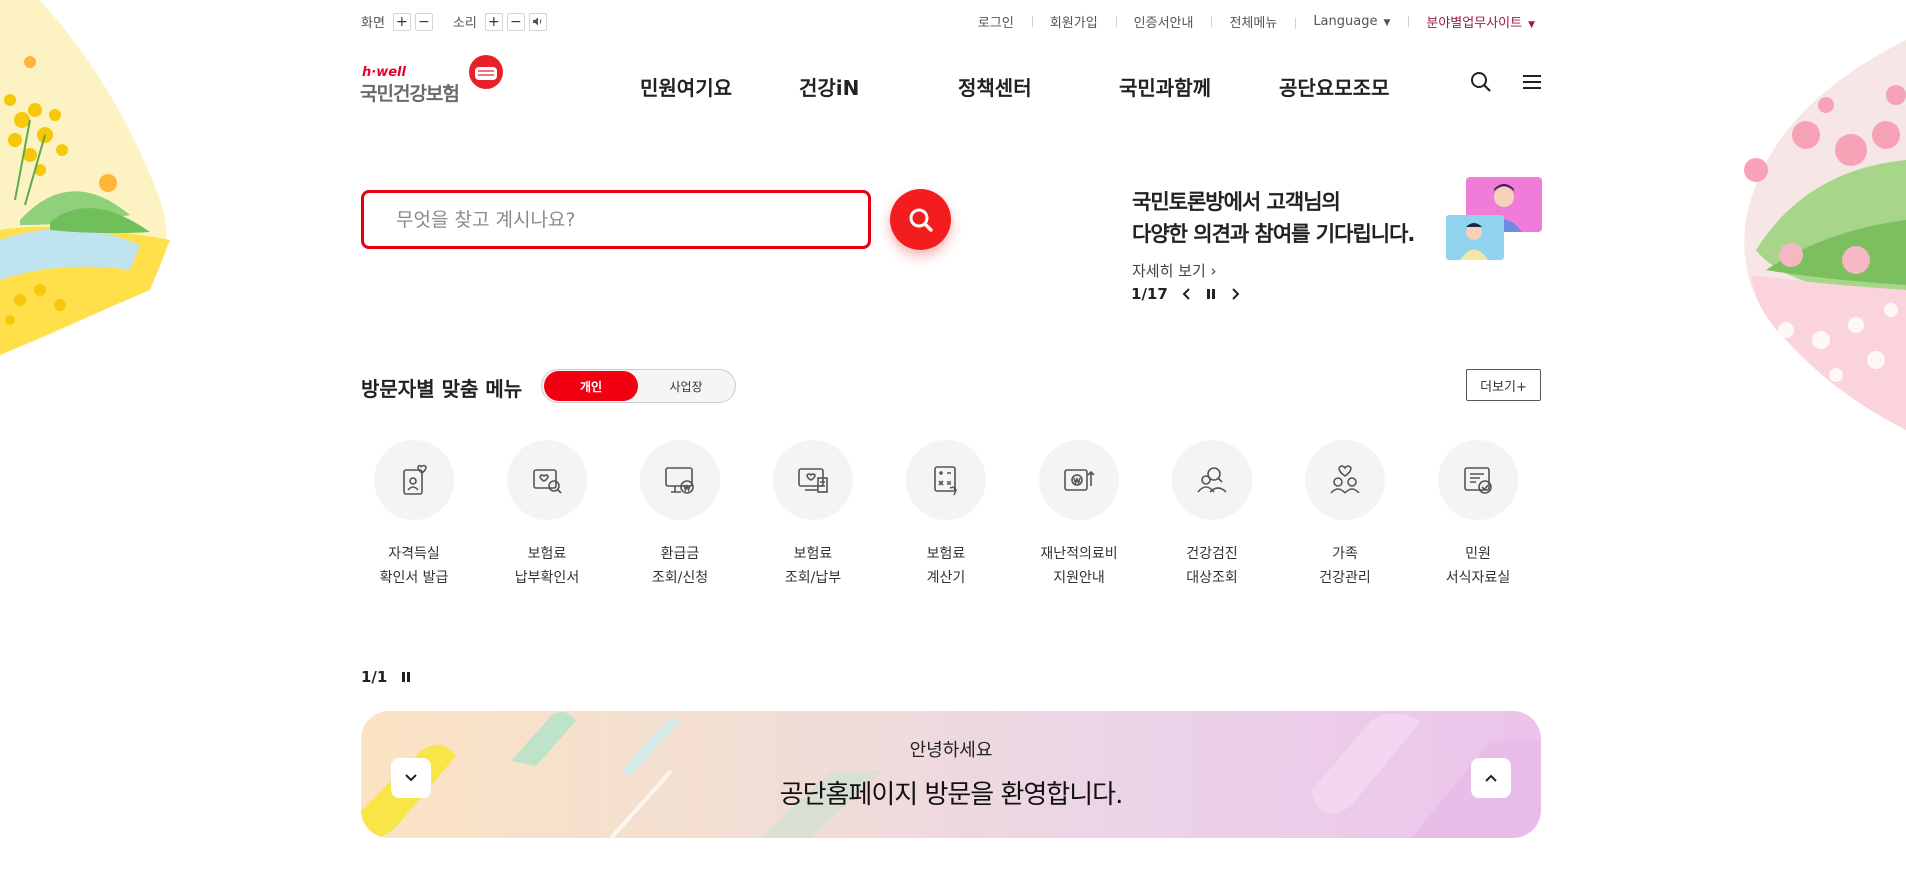 The height and width of the screenshot is (893, 1906). I want to click on sound-control: 소리 + −, so click(502, 21).